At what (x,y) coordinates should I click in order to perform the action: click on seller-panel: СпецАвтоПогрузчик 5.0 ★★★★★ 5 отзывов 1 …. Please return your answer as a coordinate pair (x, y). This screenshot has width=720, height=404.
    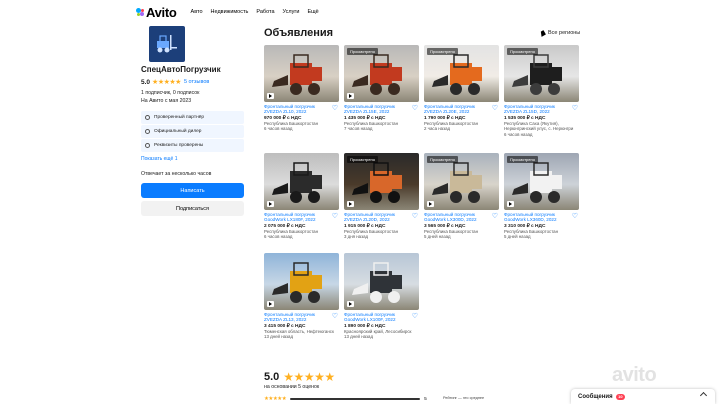
    Looking at the image, I should click on (192, 121).